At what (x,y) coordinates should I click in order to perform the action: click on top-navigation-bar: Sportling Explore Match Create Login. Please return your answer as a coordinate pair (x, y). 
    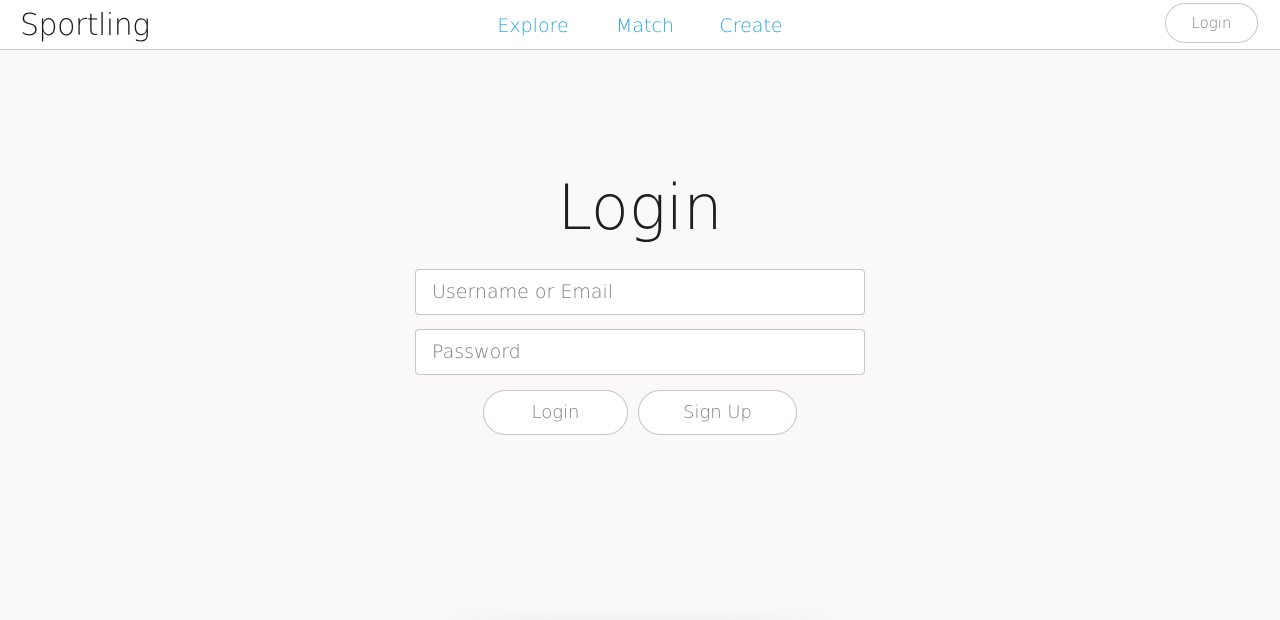
    Looking at the image, I should click on (640, 25).